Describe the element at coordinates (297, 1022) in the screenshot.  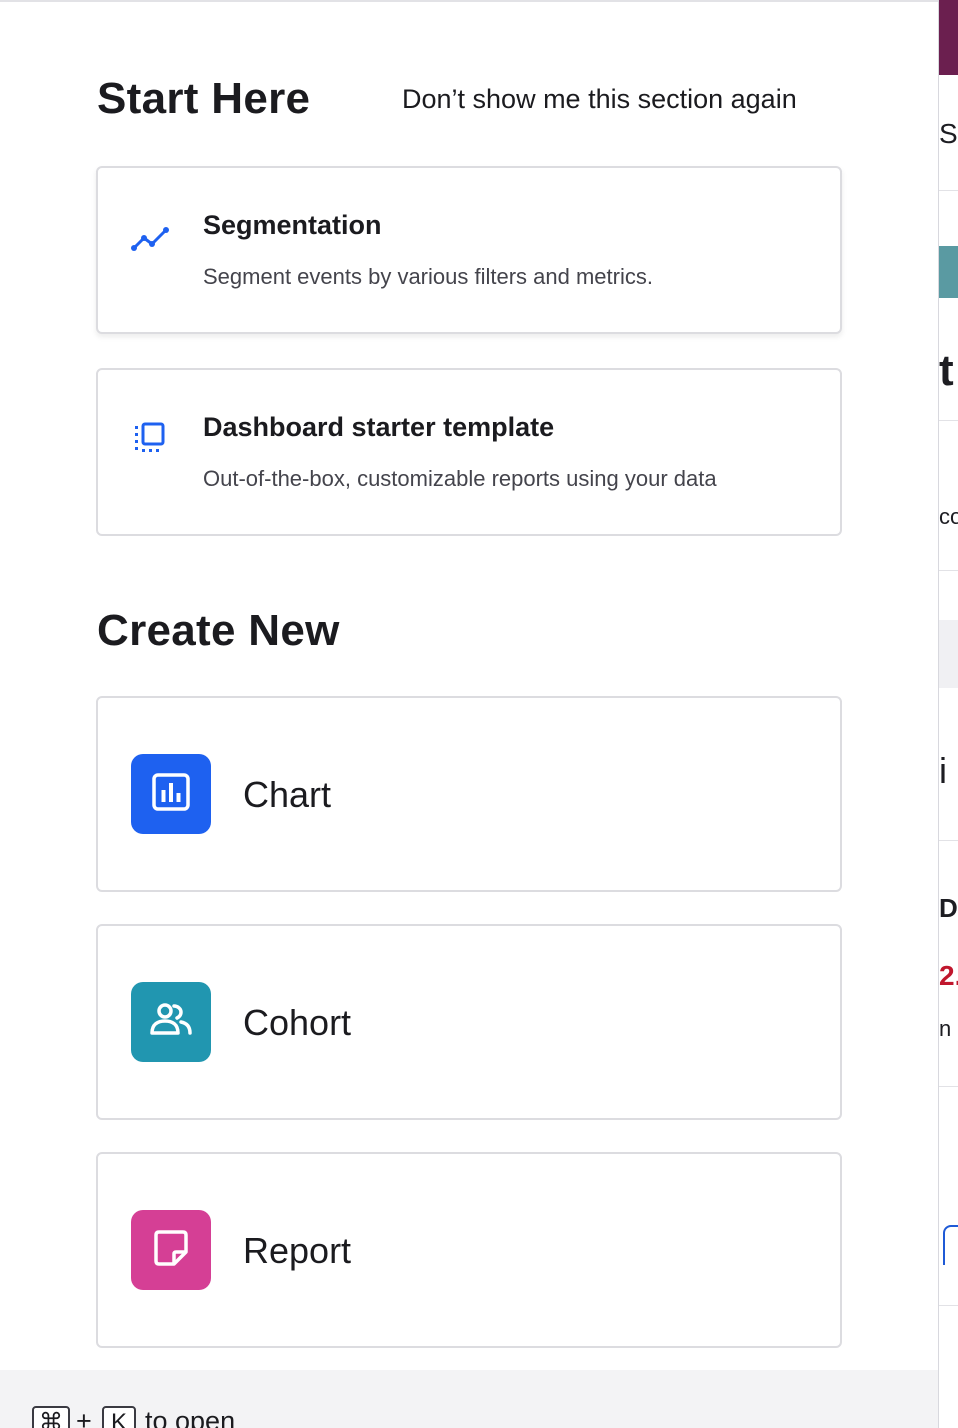
I see `cohort-label: Cohort` at that location.